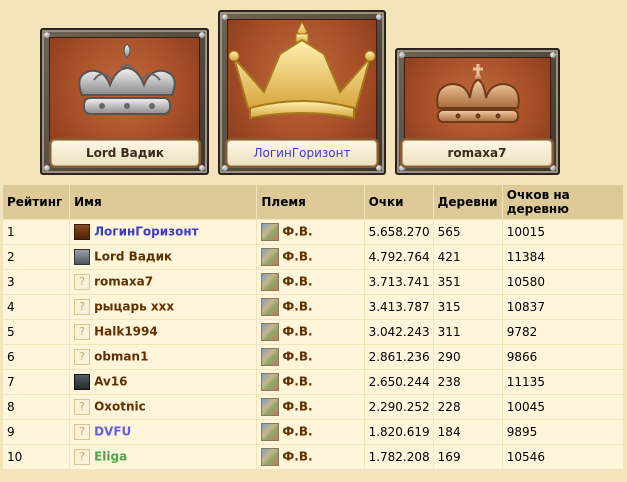 This screenshot has width=627, height=482. Describe the element at coordinates (467, 202) in the screenshot. I see `header-villages: Деревни` at that location.